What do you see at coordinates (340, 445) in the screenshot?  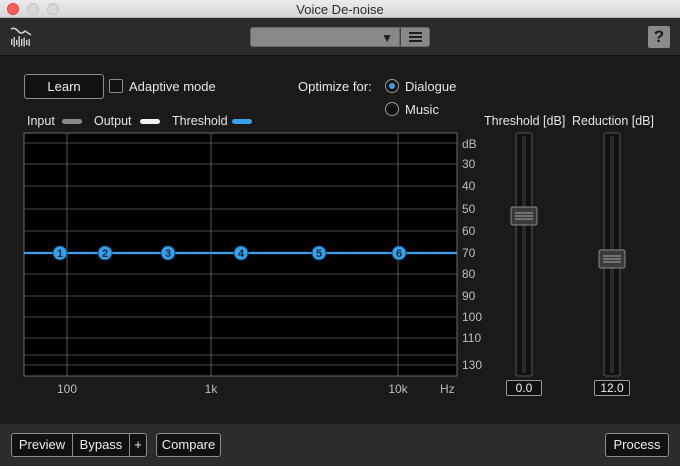 I see `footer-bar: Preview Bypass + Compare Process` at bounding box center [340, 445].